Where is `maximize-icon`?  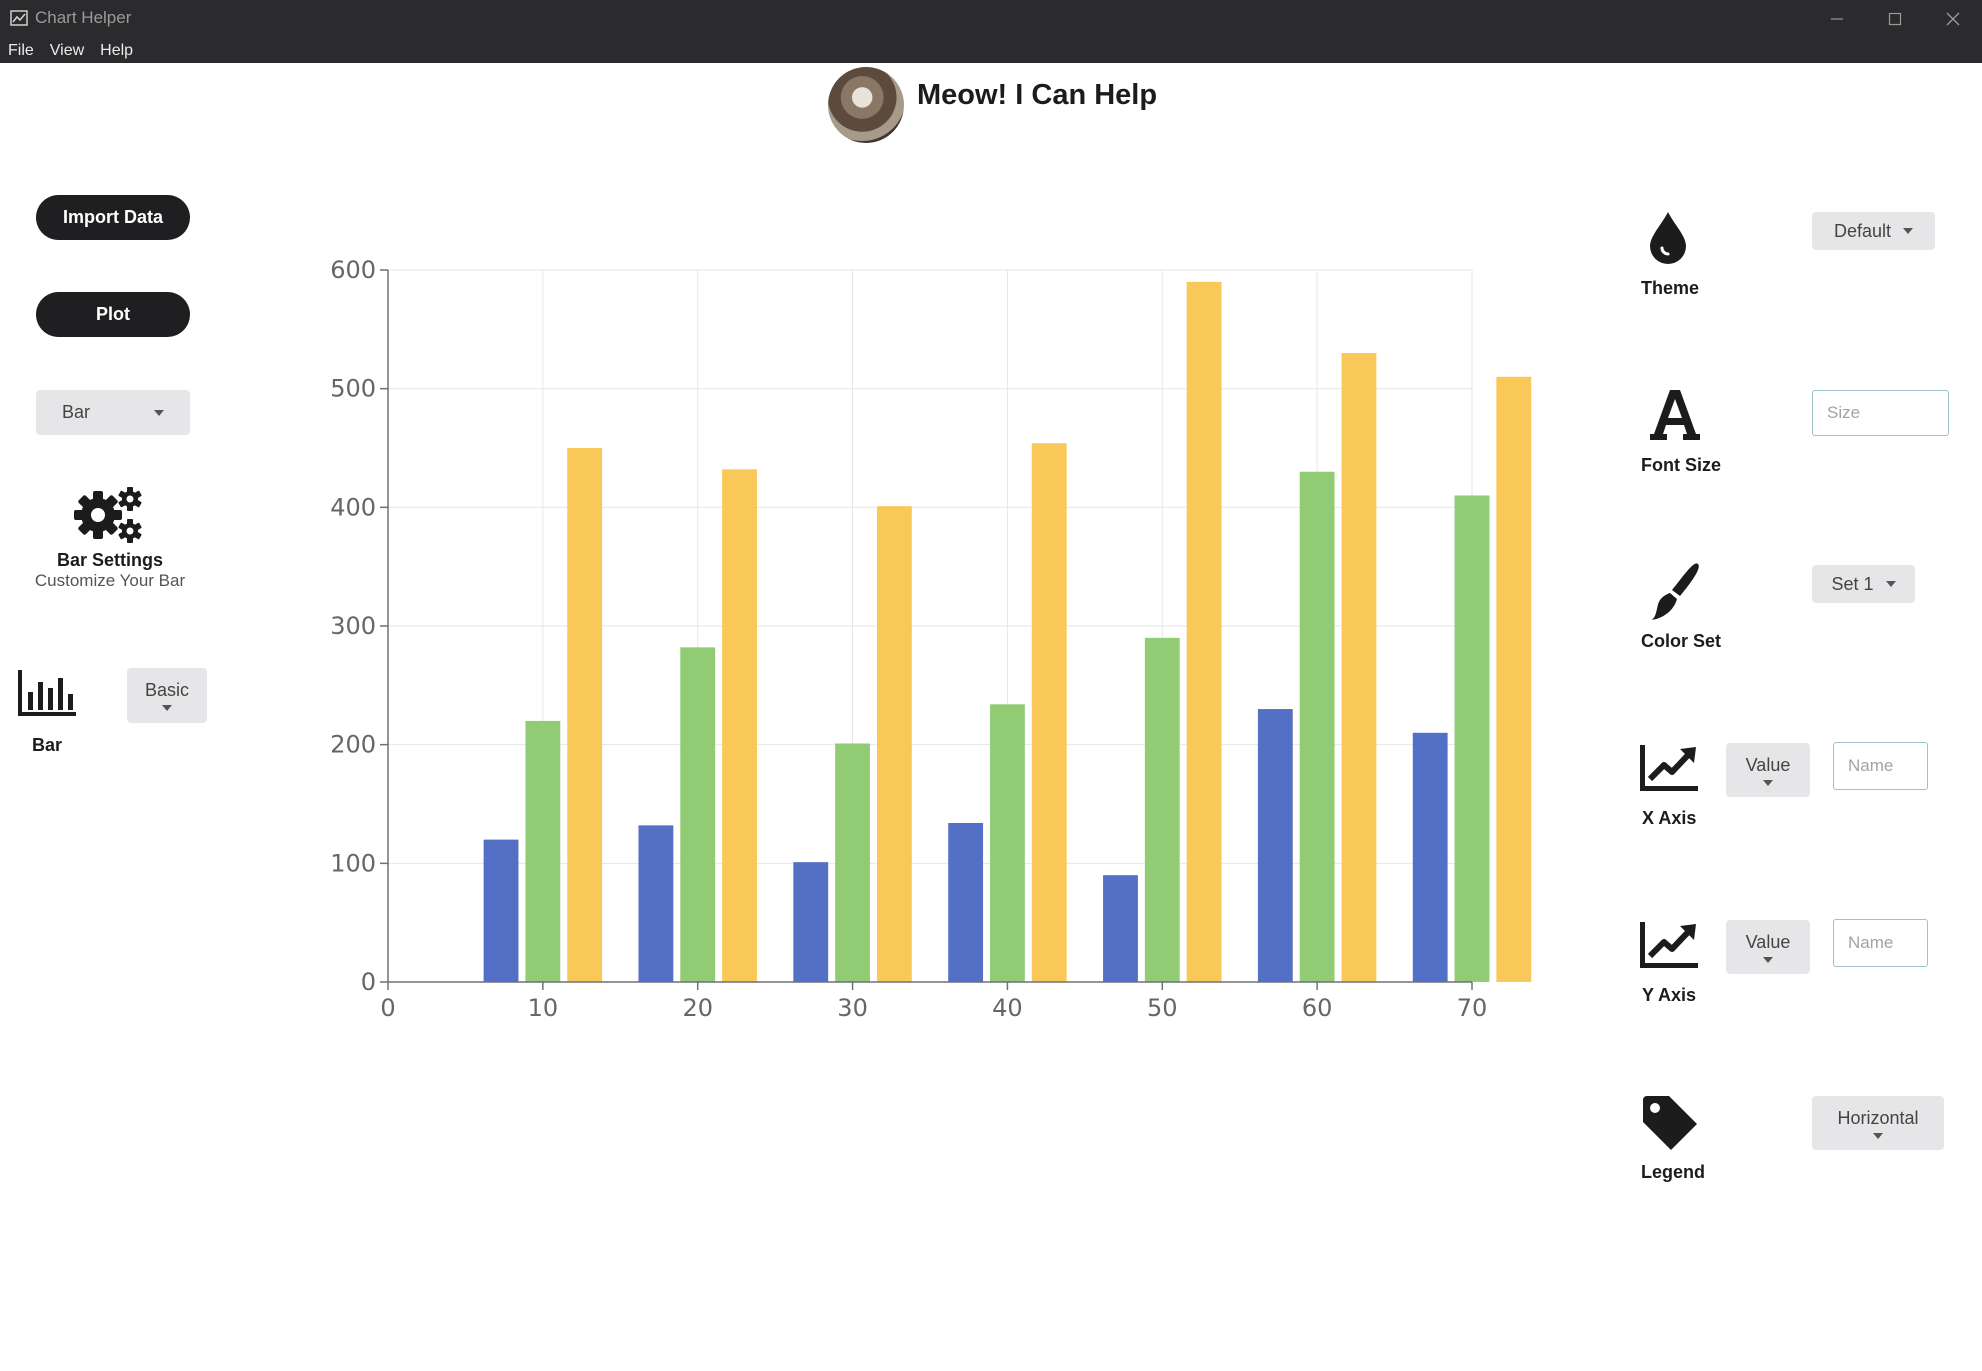 maximize-icon is located at coordinates (1895, 19).